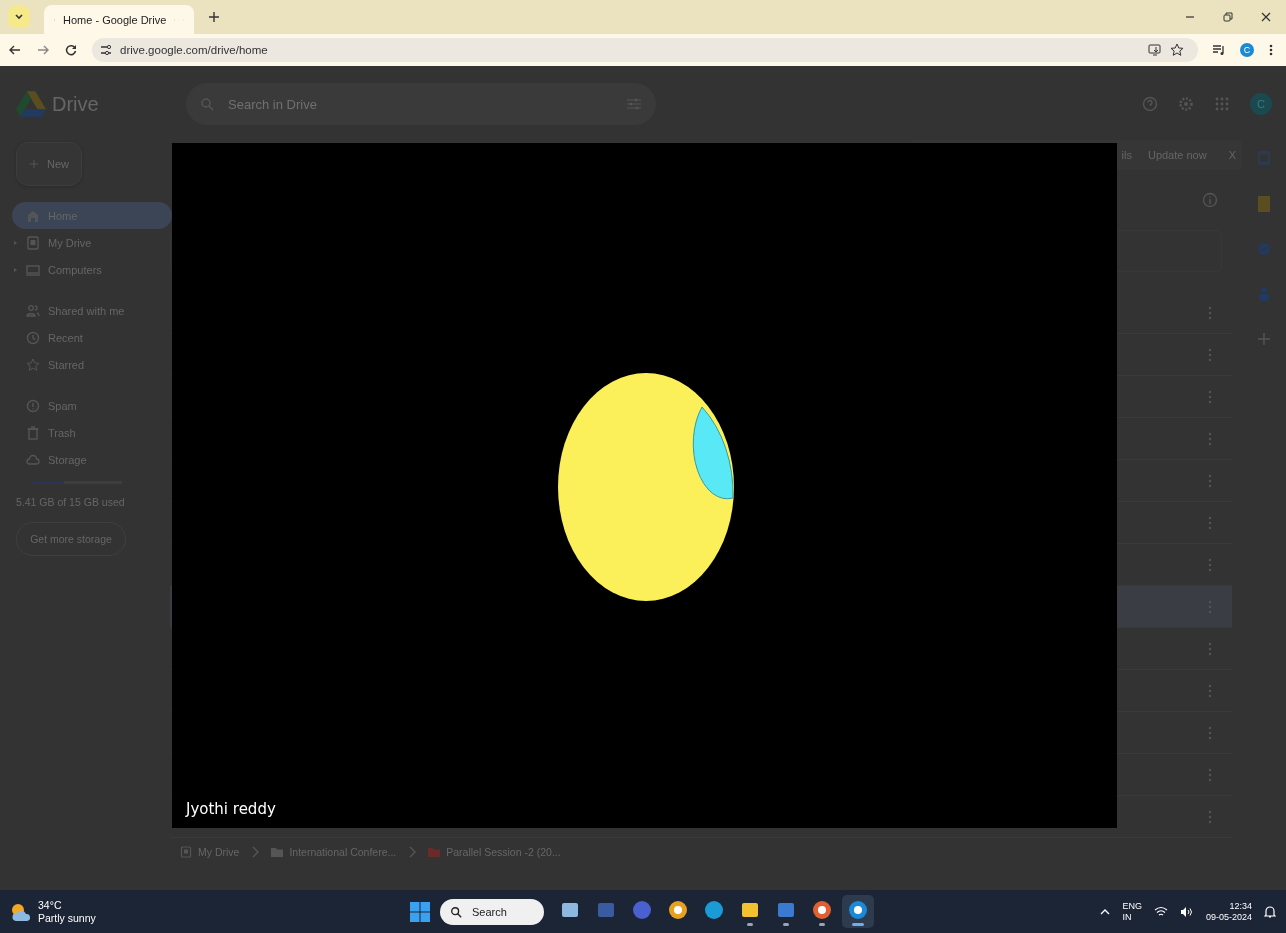 This screenshot has width=1286, height=933. What do you see at coordinates (1186, 104) in the screenshot?
I see `settings-icon` at bounding box center [1186, 104].